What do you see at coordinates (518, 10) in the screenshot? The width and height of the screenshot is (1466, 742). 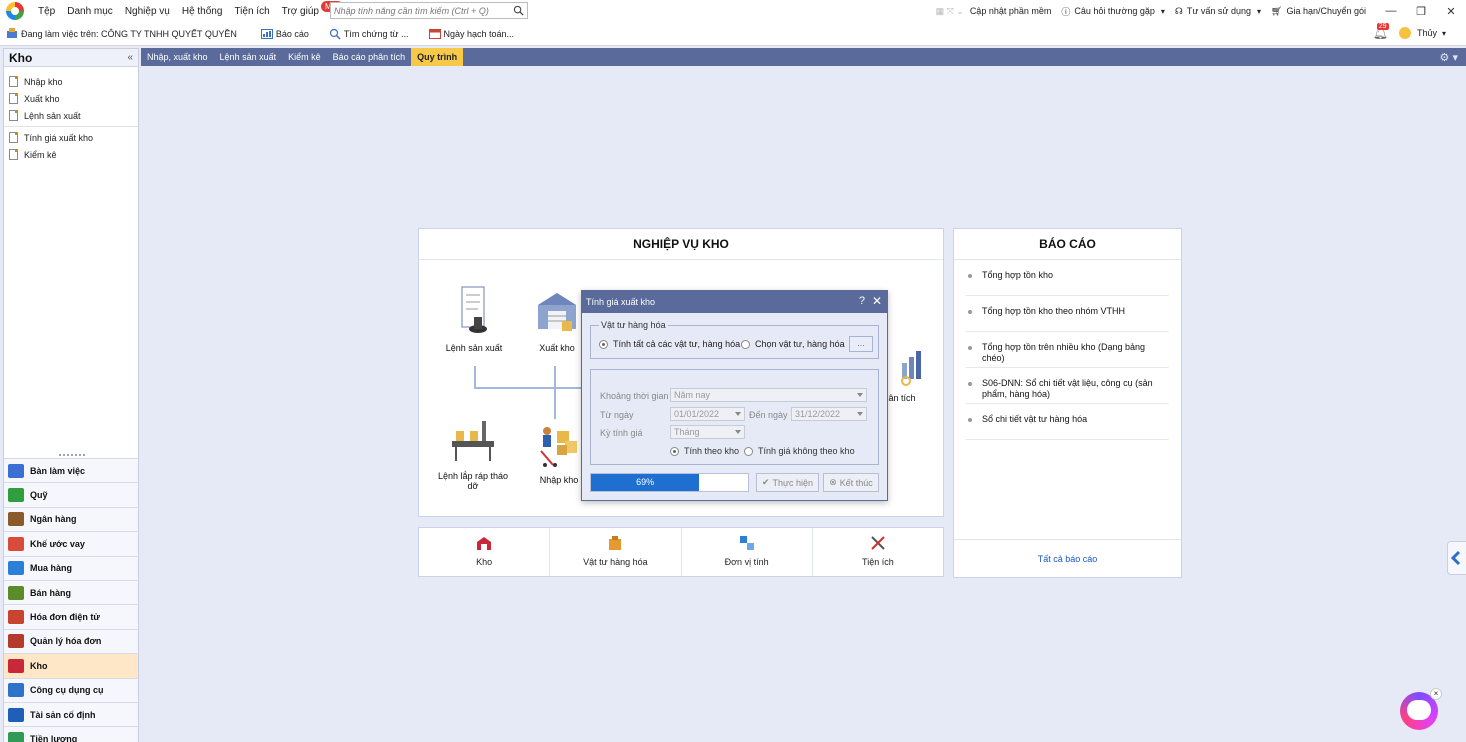 I see `search-icon` at bounding box center [518, 10].